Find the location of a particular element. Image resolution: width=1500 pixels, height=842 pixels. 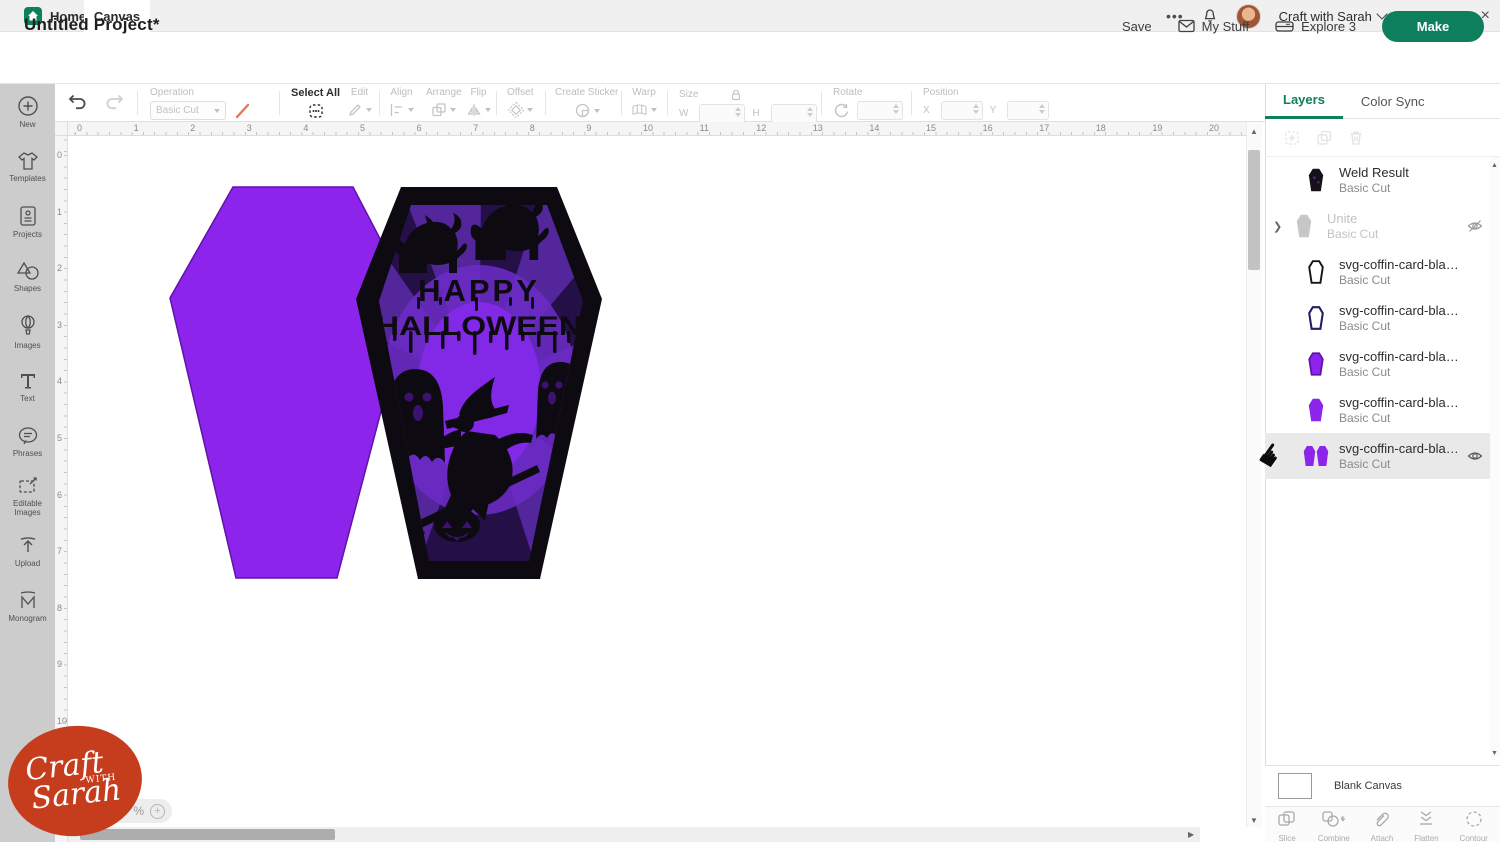

sidebar-item-label: Editable Images is located at coordinates (27, 508).